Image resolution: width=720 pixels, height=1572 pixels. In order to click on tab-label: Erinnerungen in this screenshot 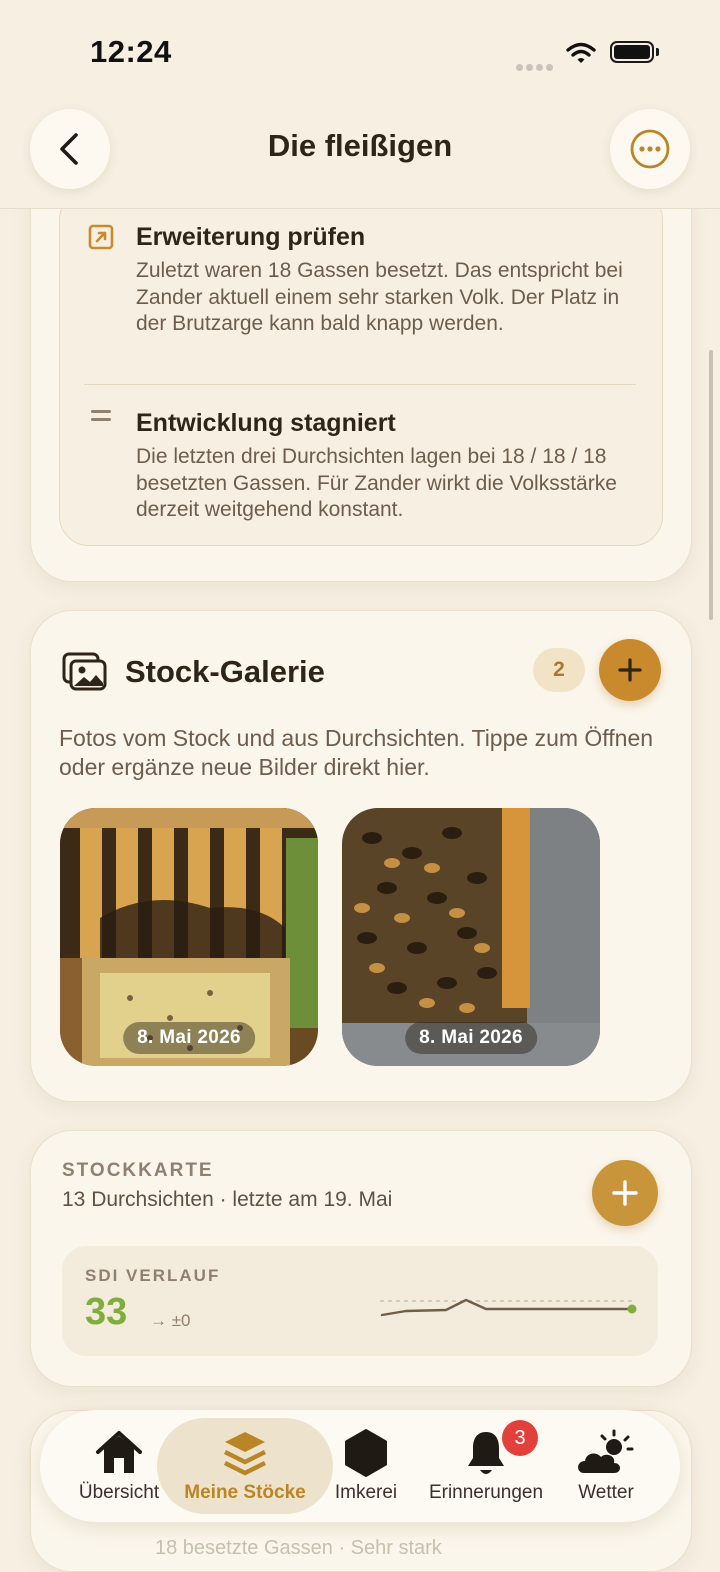, I will do `click(486, 1492)`.